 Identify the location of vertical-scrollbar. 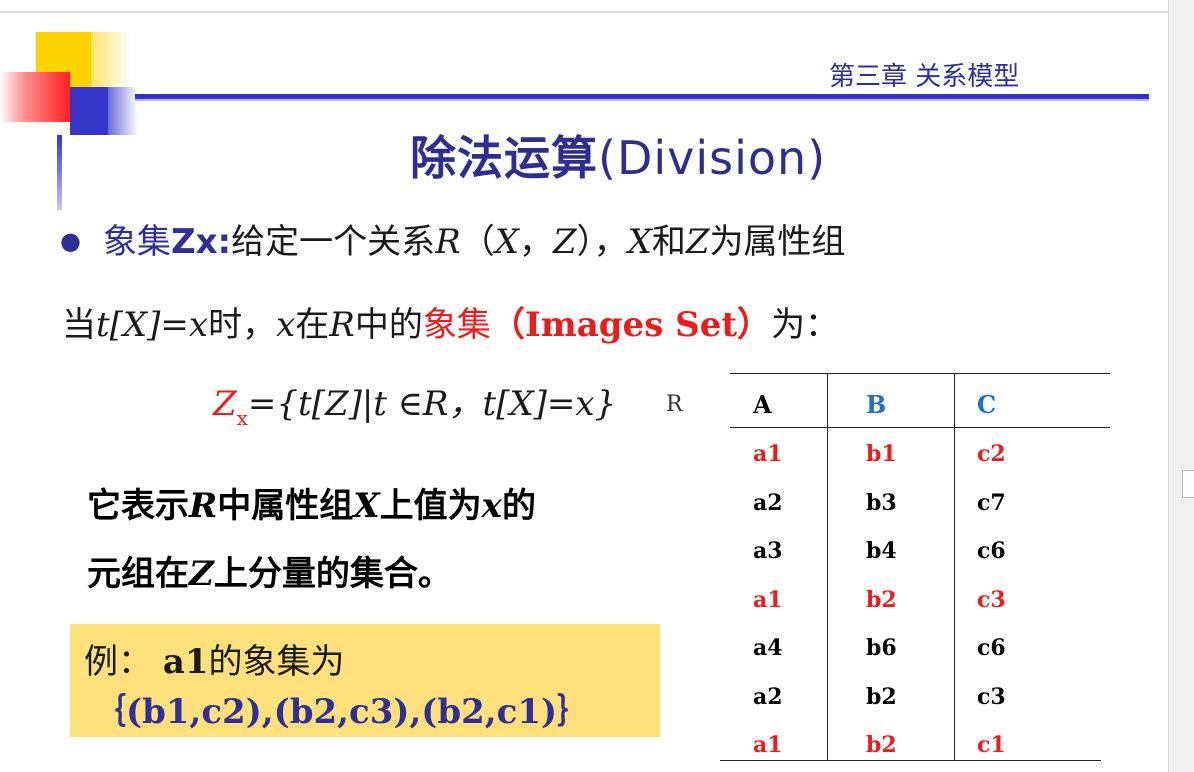
(1181, 386).